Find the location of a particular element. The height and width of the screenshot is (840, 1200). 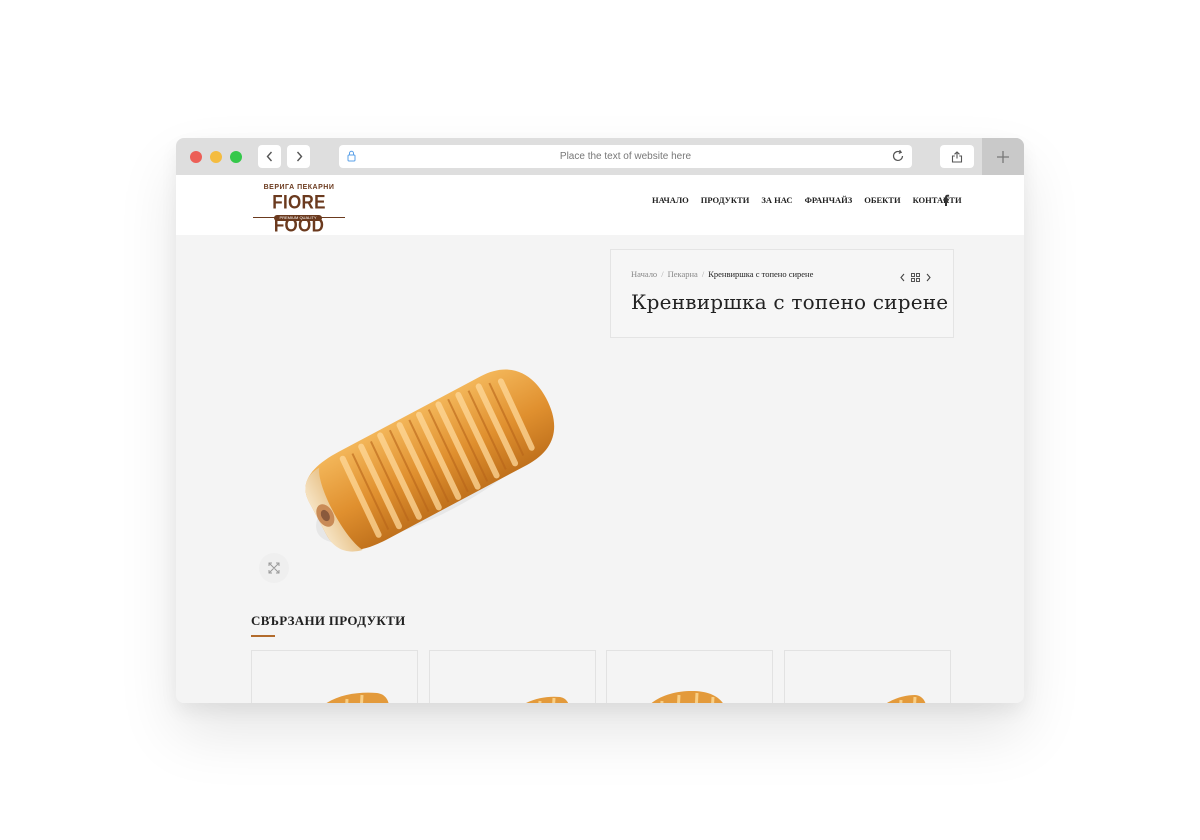

facebook-icon is located at coordinates (946, 200).